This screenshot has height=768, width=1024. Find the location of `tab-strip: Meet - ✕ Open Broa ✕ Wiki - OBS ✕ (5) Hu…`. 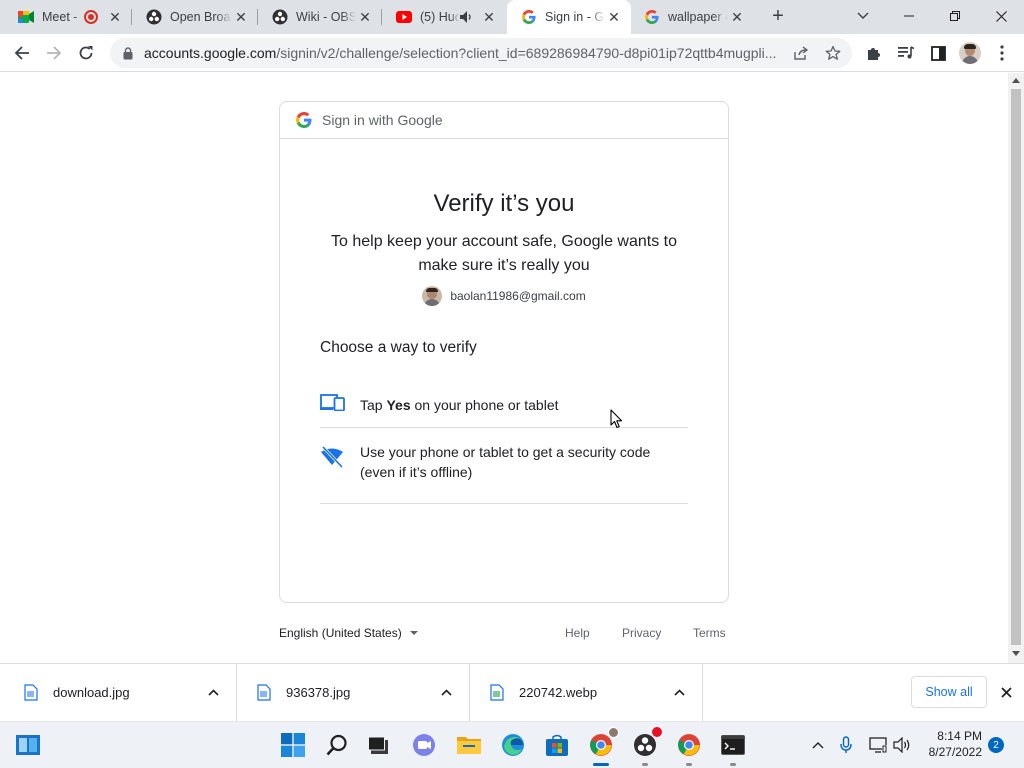

tab-strip: Meet - ✕ Open Broa ✕ Wiki - OBS ✕ (5) Hu… is located at coordinates (512, 17).